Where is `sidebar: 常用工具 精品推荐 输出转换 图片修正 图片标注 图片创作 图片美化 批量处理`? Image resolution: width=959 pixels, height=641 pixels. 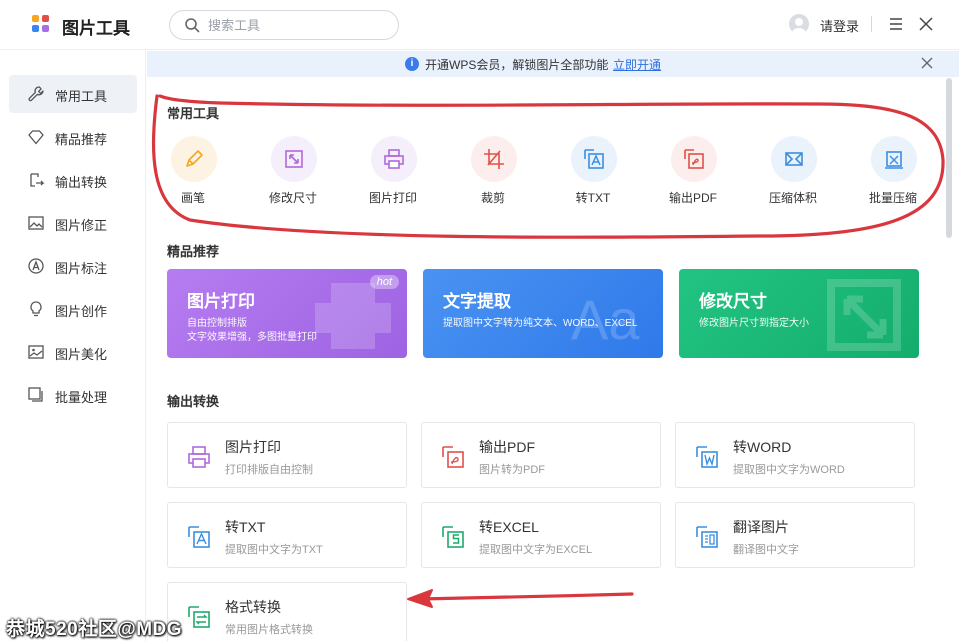
sidebar: 常用工具 精品推荐 输出转换 图片修正 图片标注 图片创作 图片美化 批量处理 is located at coordinates (73, 346).